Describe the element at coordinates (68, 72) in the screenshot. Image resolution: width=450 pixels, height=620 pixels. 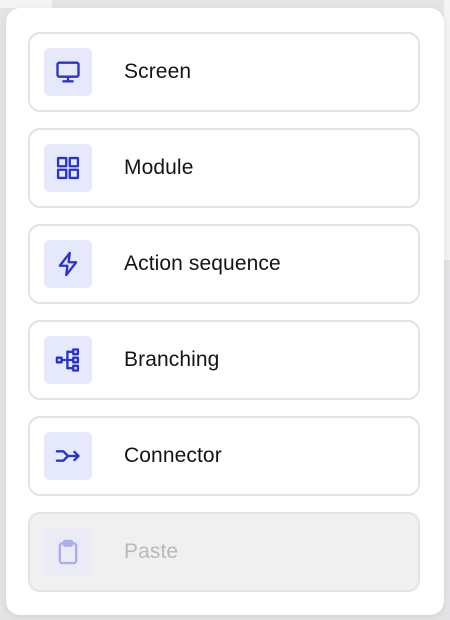
I see `monitor-icon` at that location.